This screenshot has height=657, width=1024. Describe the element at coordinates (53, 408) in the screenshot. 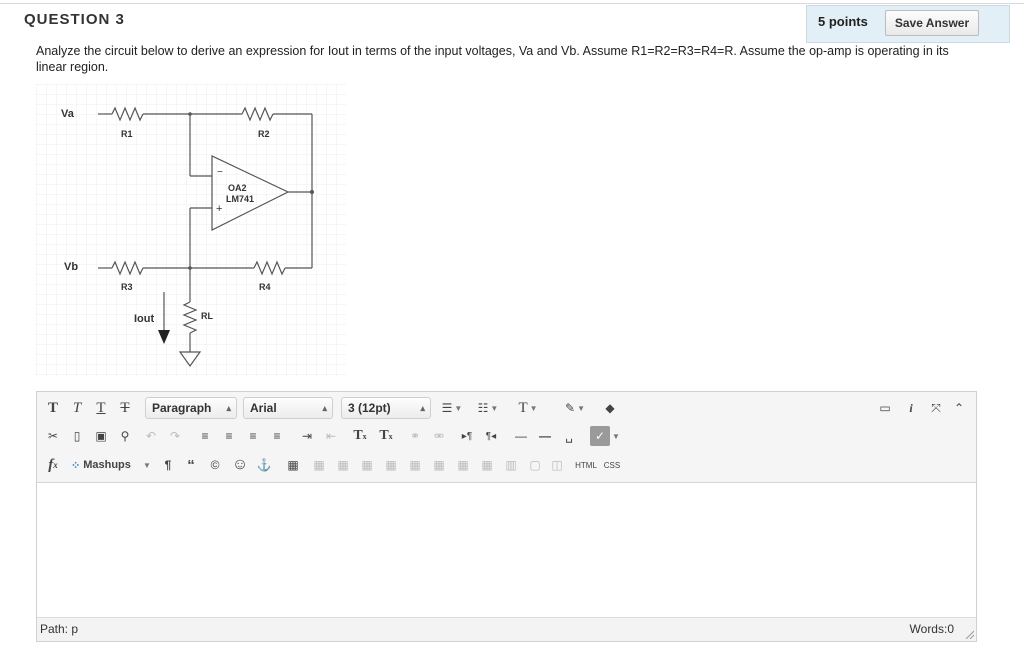

I see `bold-icon: T` at that location.